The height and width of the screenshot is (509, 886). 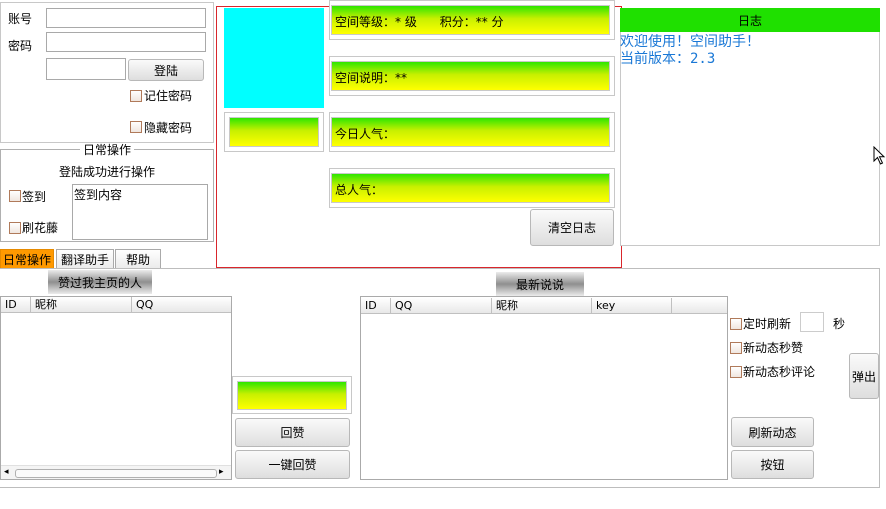 What do you see at coordinates (107, 172) in the screenshot?
I see `daily-hint: 登陆成功进行操作` at bounding box center [107, 172].